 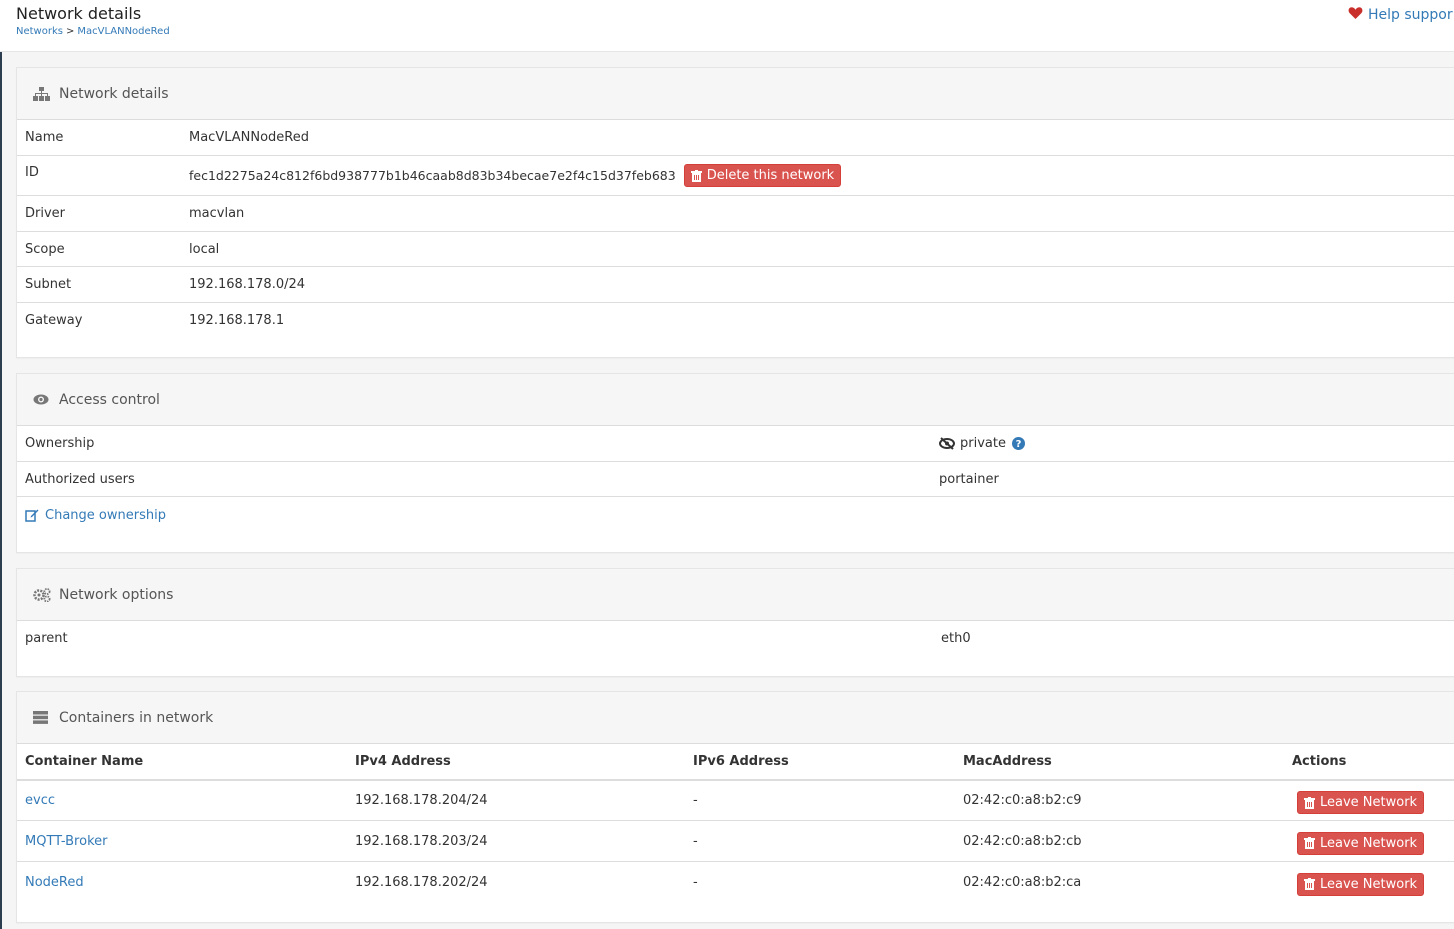 I want to click on sidebar-edge, so click(x=1, y=490).